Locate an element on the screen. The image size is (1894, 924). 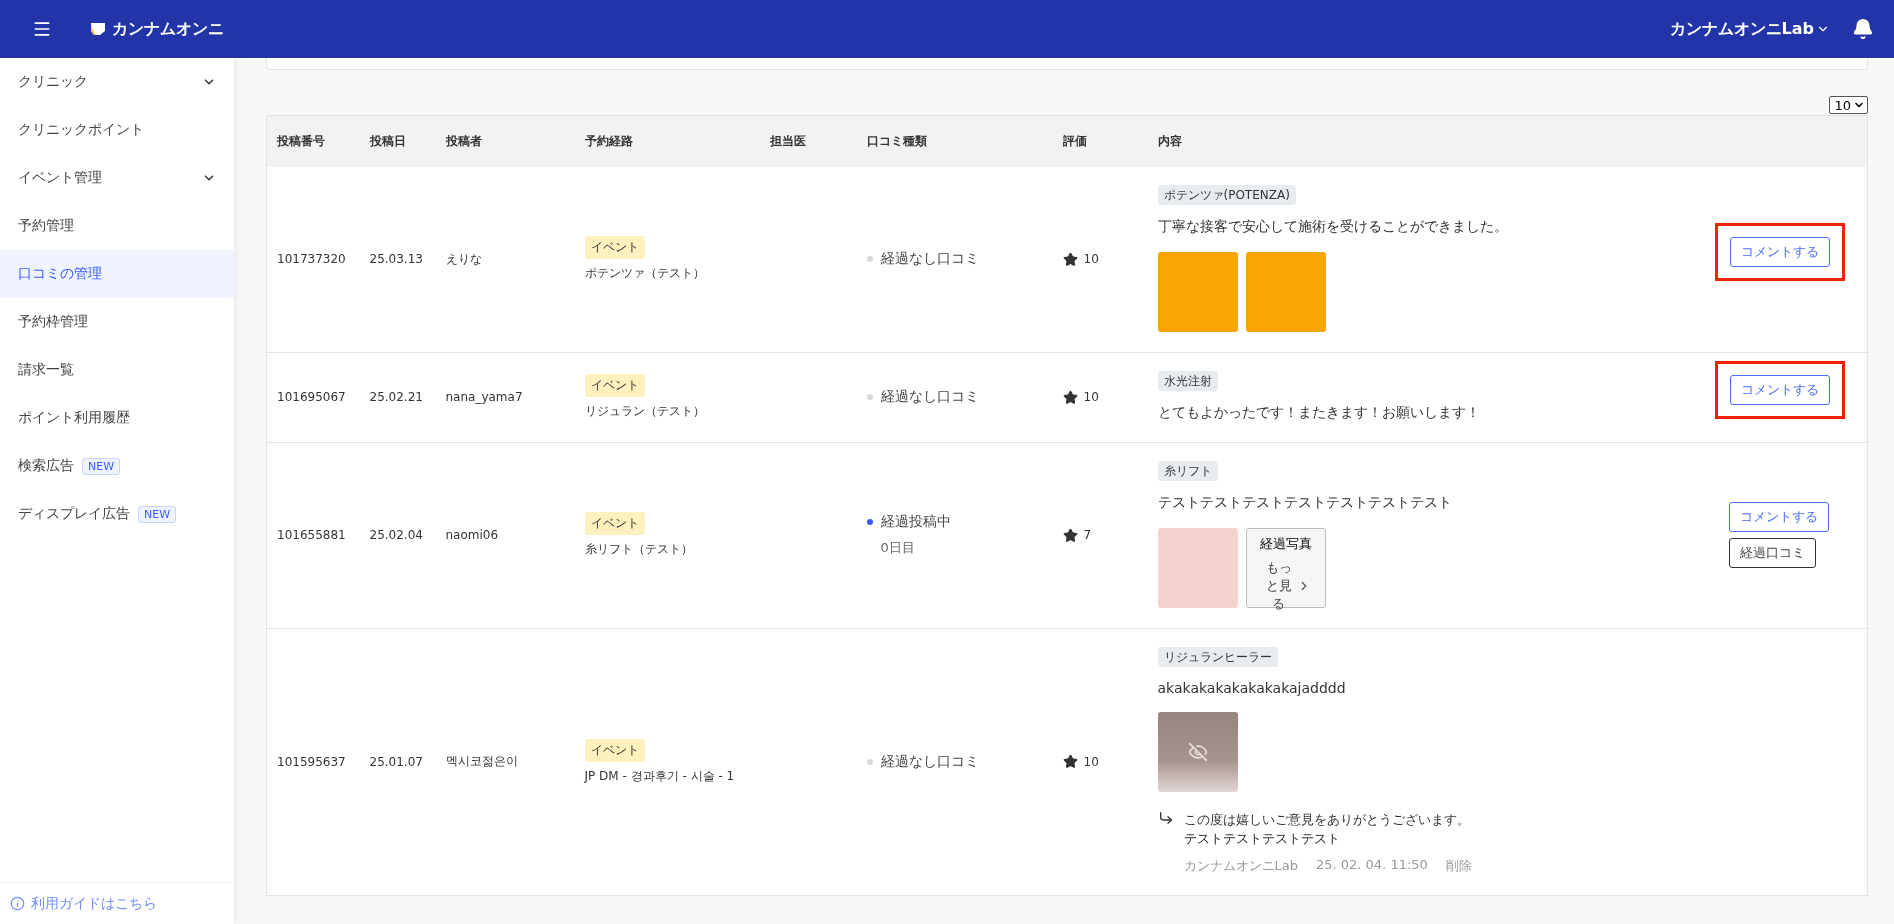
column-header: 投稿日 is located at coordinates (407, 141).